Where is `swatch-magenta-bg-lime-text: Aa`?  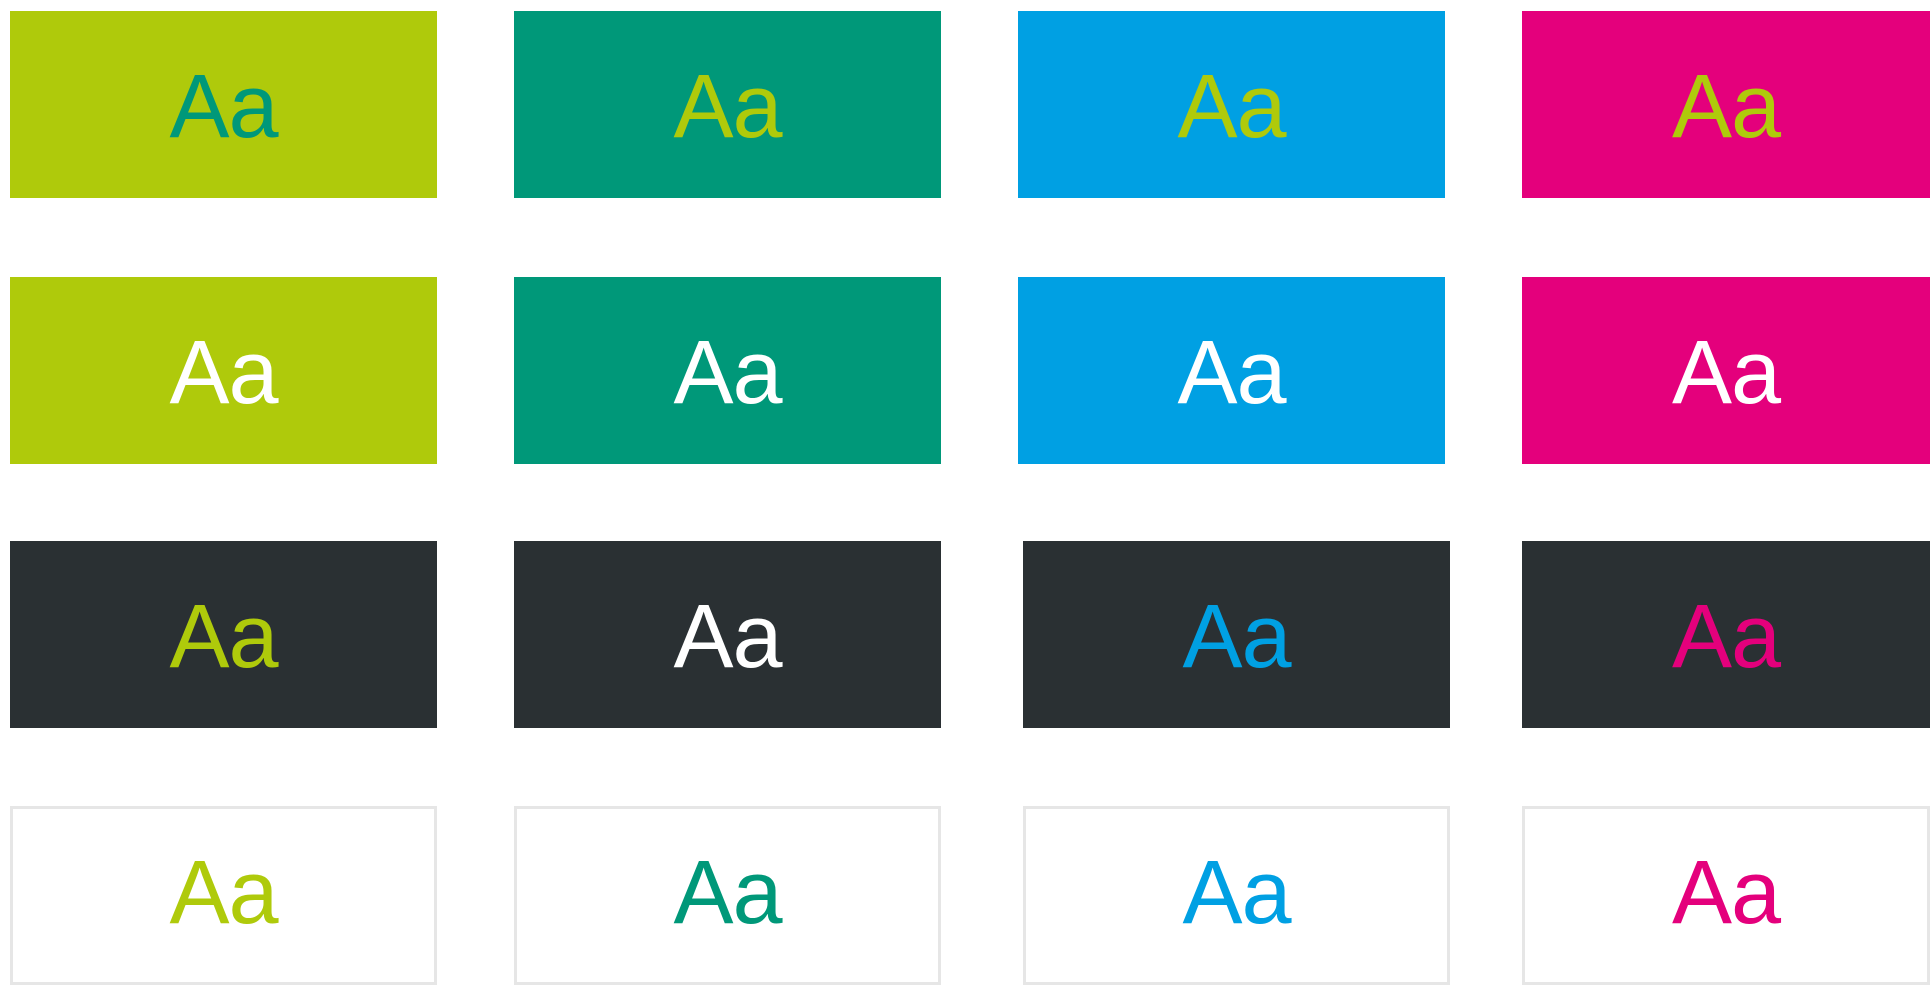
swatch-magenta-bg-lime-text: Aa is located at coordinates (1726, 104).